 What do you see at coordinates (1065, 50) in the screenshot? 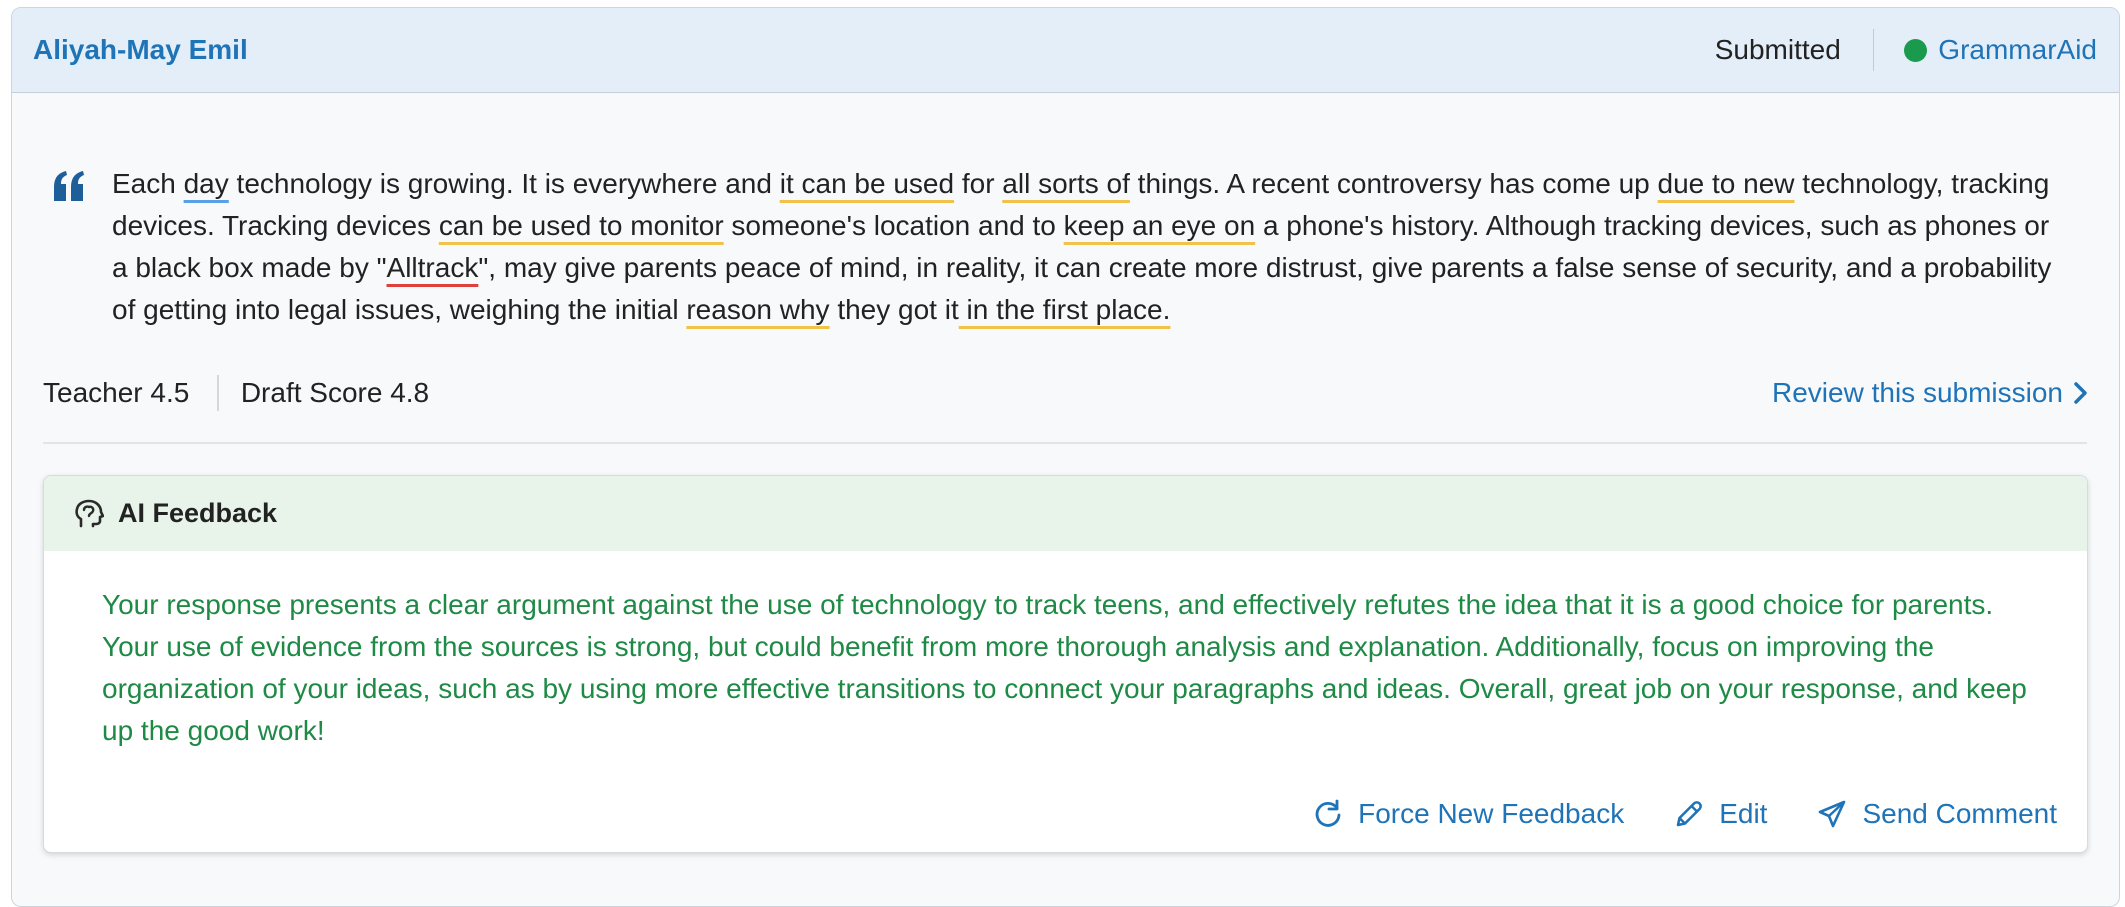
I see `card-header: Aliyah-May Emil Submitted GrammarAid` at bounding box center [1065, 50].